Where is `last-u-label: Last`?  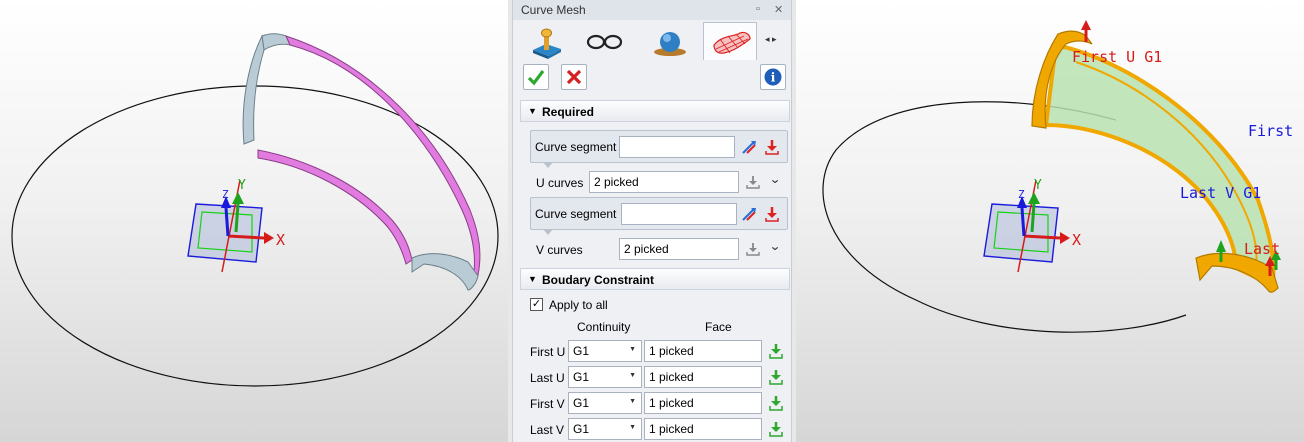 last-u-label: Last is located at coordinates (1262, 249).